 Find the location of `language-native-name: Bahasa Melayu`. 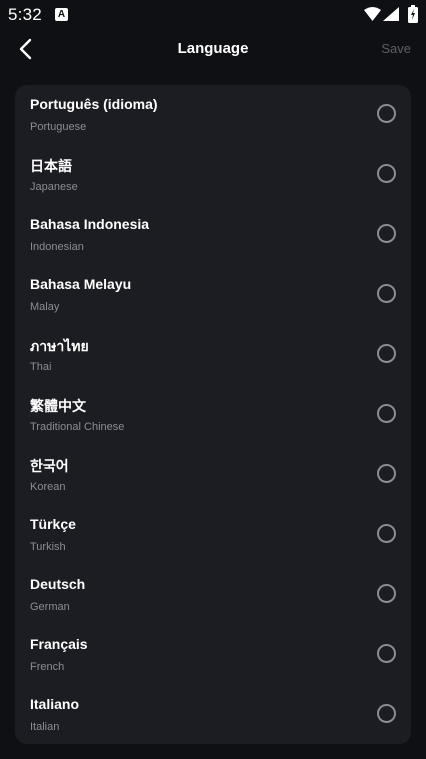

language-native-name: Bahasa Melayu is located at coordinates (81, 284).